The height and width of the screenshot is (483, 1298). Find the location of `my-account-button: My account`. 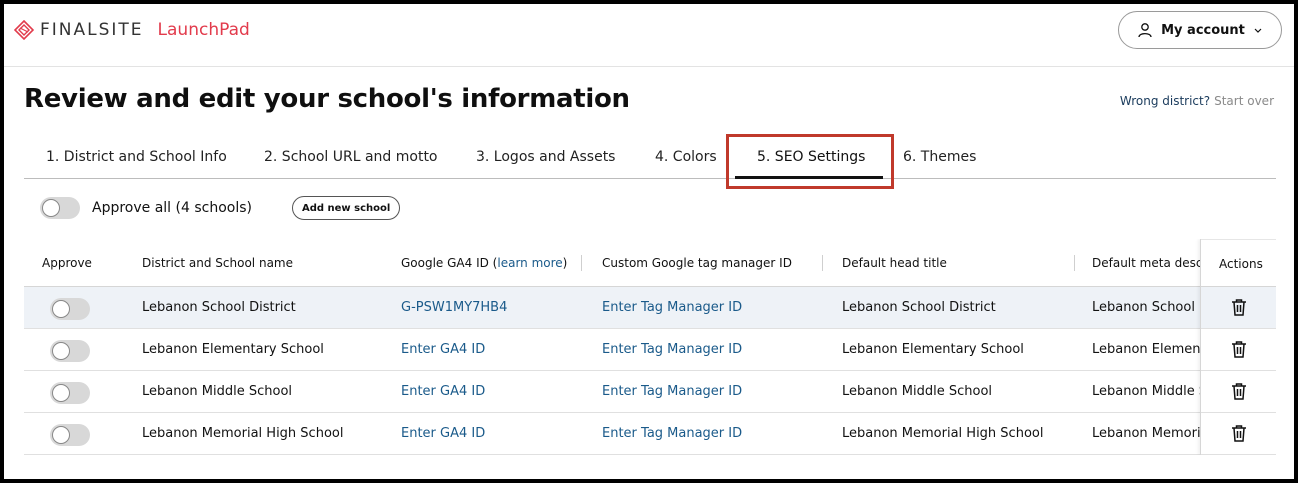

my-account-button: My account is located at coordinates (1200, 30).